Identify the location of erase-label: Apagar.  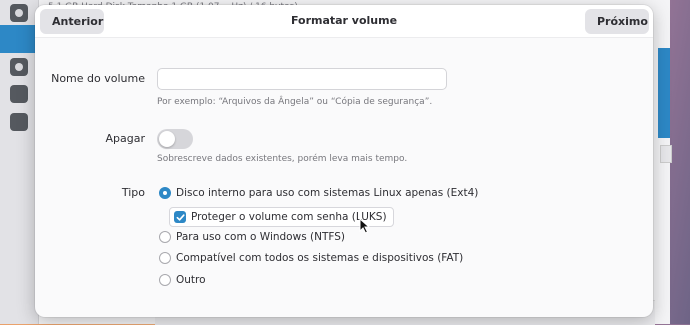
(125, 138).